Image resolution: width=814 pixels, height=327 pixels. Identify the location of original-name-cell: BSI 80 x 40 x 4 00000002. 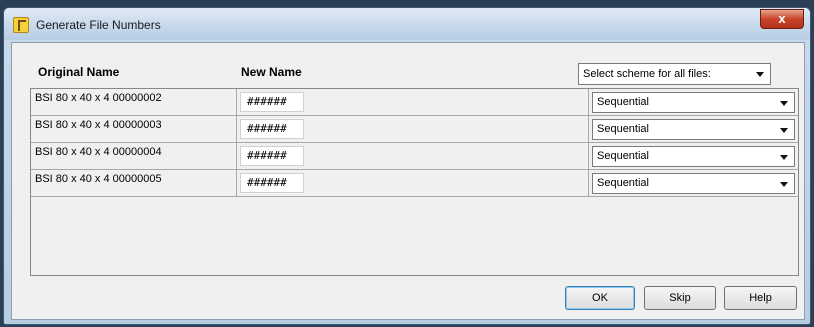
(98, 98).